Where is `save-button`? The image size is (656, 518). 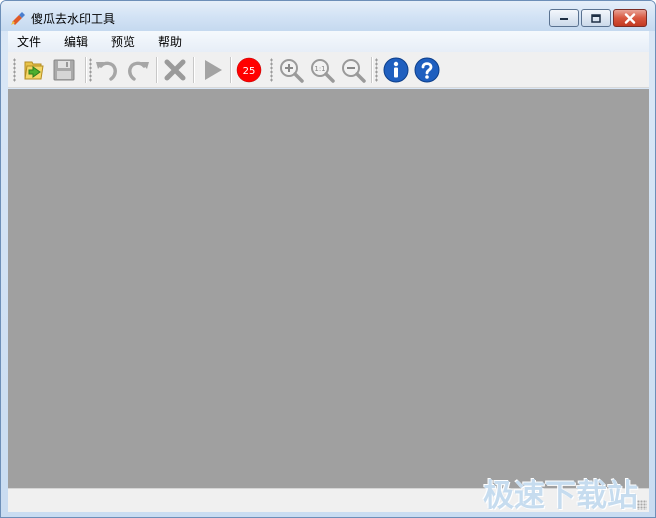
save-button is located at coordinates (64, 70).